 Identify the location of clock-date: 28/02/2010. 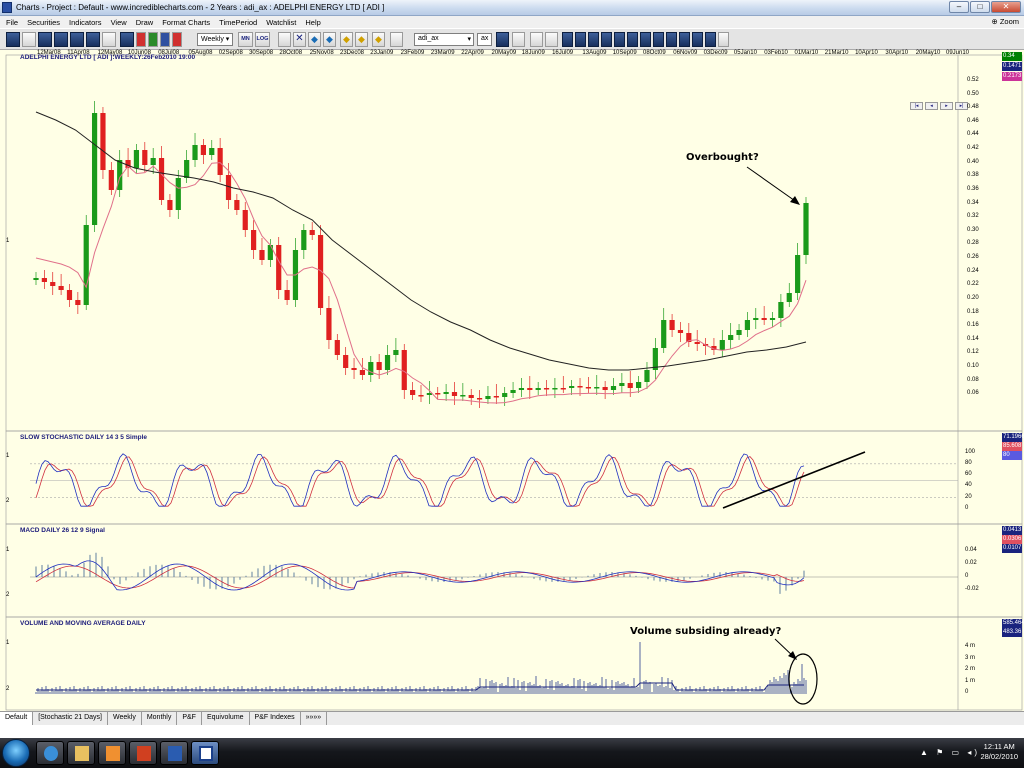
(999, 756).